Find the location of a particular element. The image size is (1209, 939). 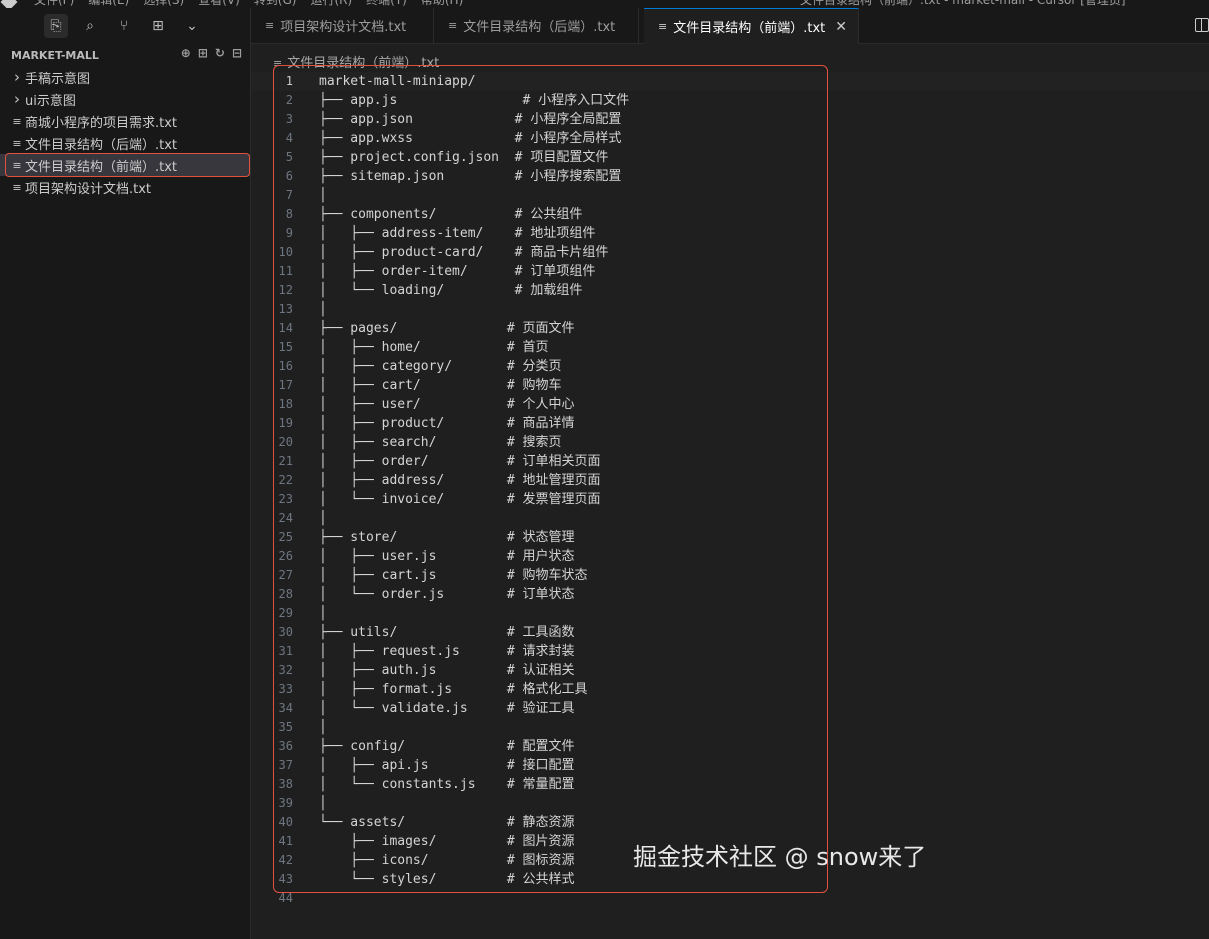

tree-file: ≡ 文件目录结构（后端）.txt is located at coordinates (125, 143).